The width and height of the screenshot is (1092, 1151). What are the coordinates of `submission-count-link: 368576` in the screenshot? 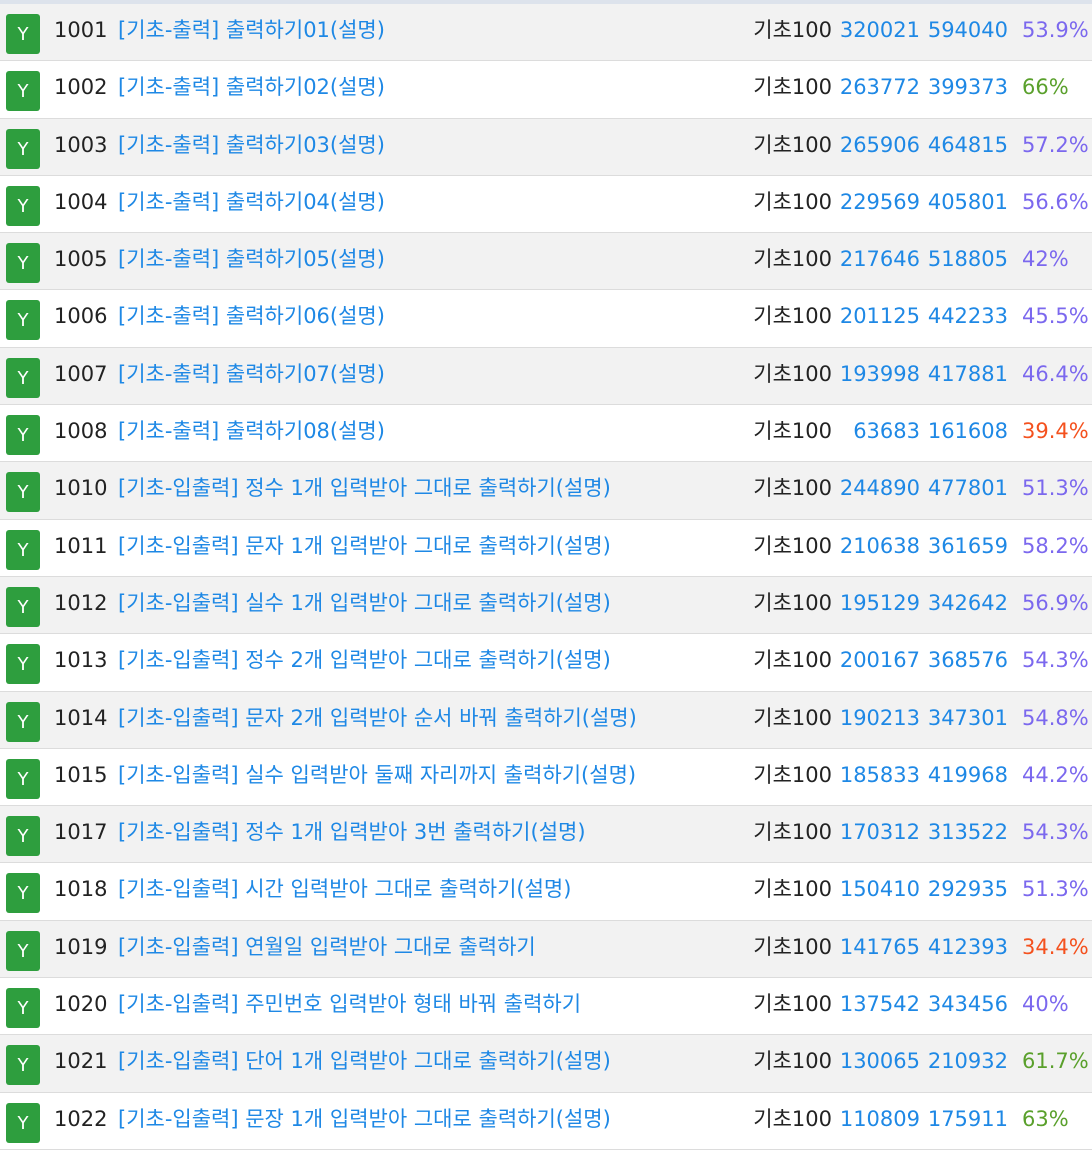 It's located at (968, 660).